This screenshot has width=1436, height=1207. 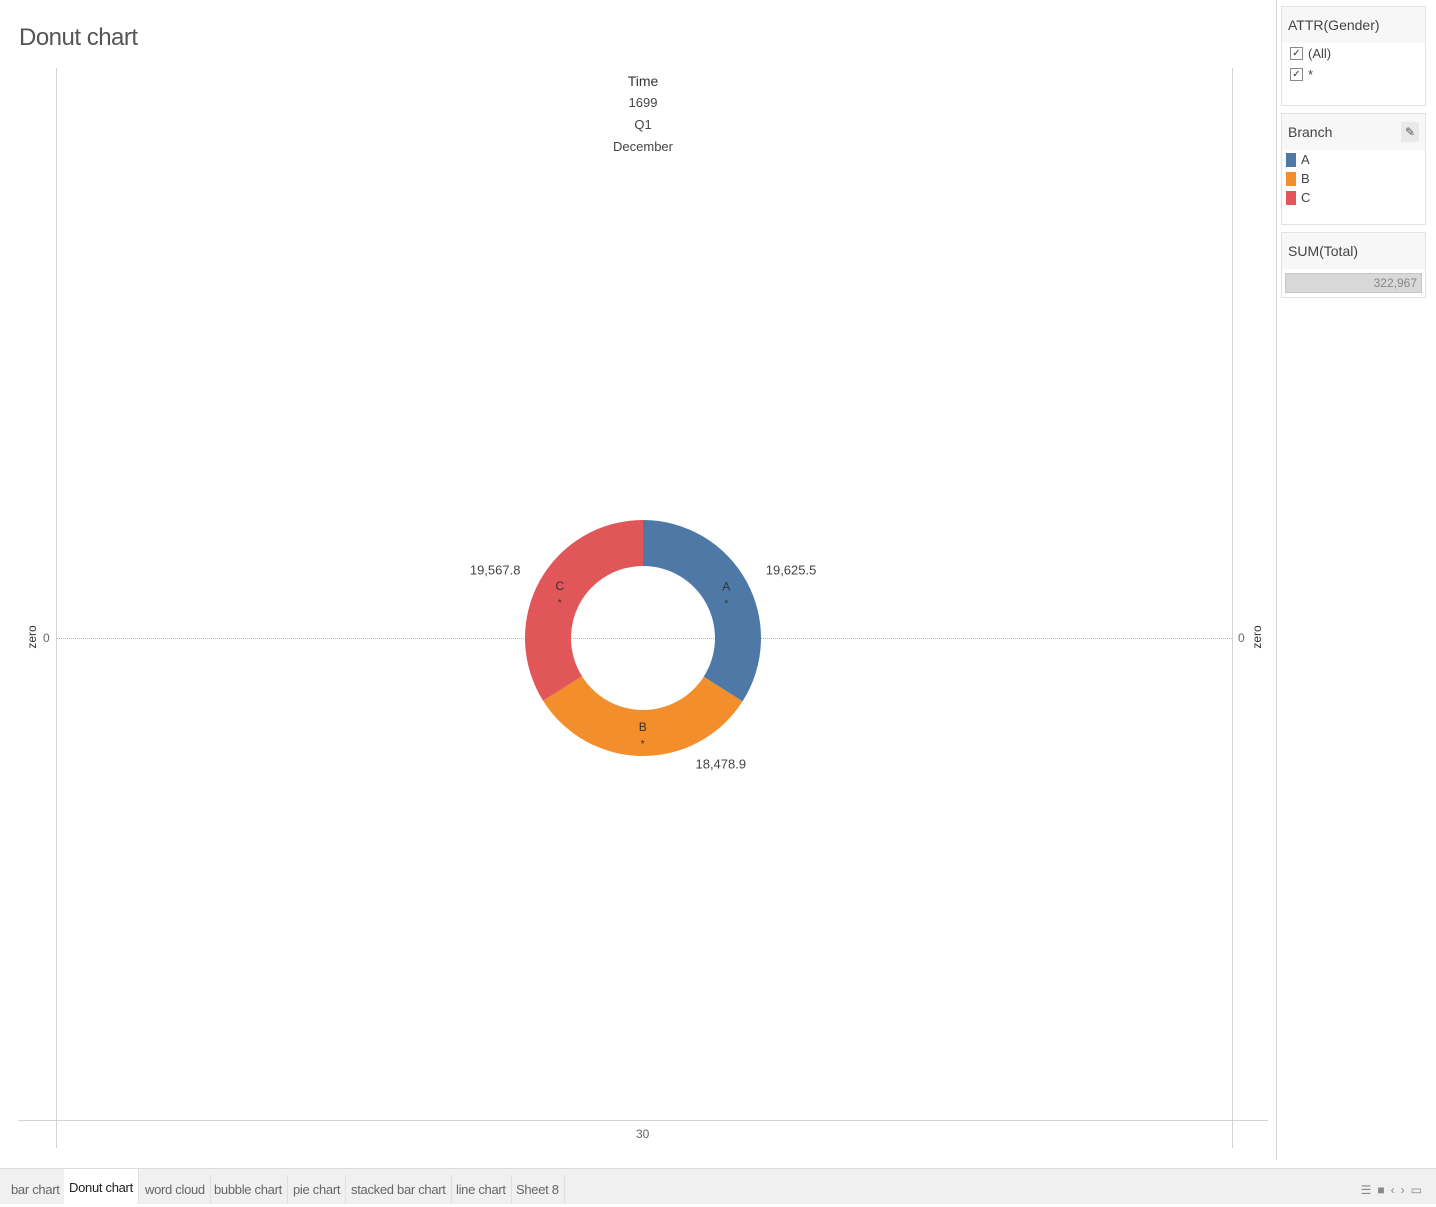 I want to click on tab-sheet-8: Sheet 8, so click(x=538, y=1189).